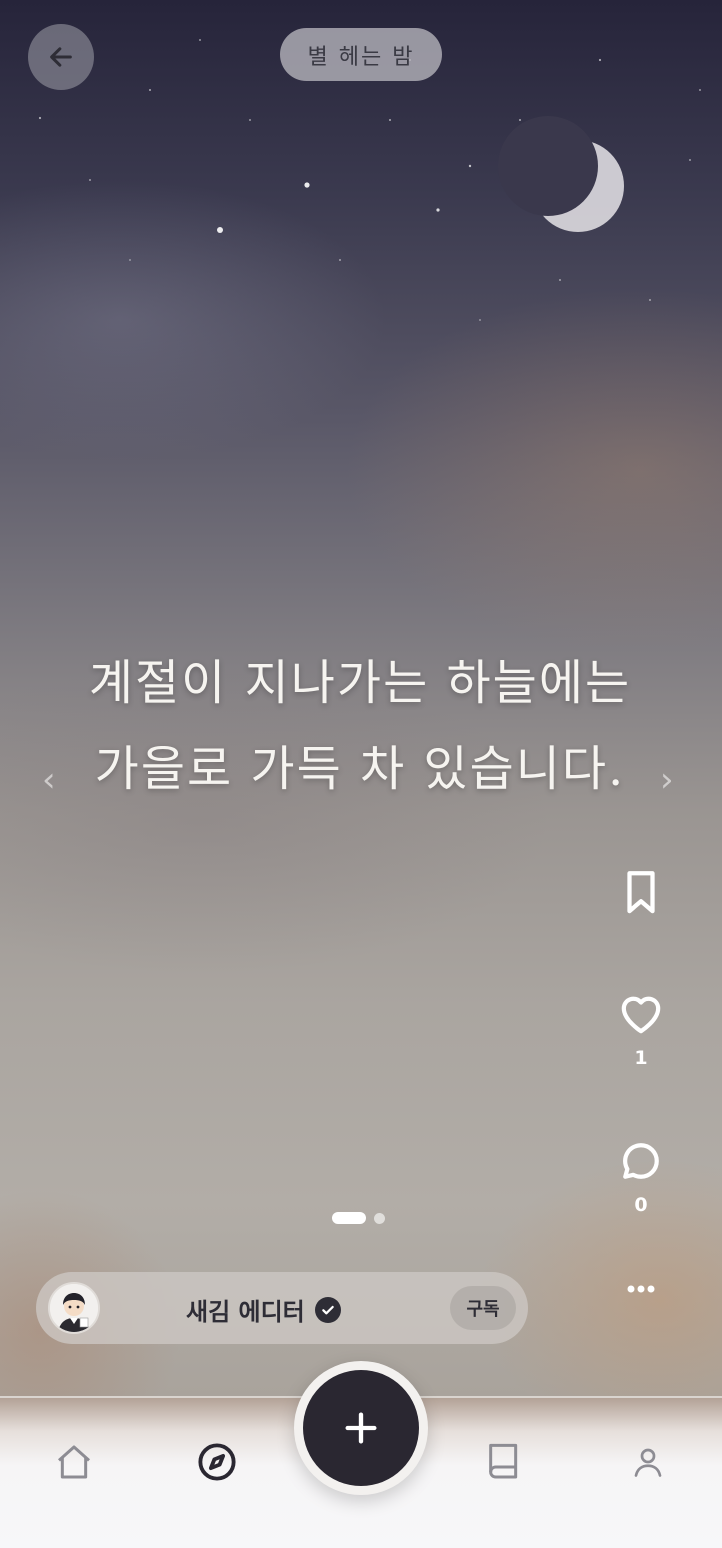 This screenshot has height=1548, width=722. I want to click on tab-home, so click(74, 1462).